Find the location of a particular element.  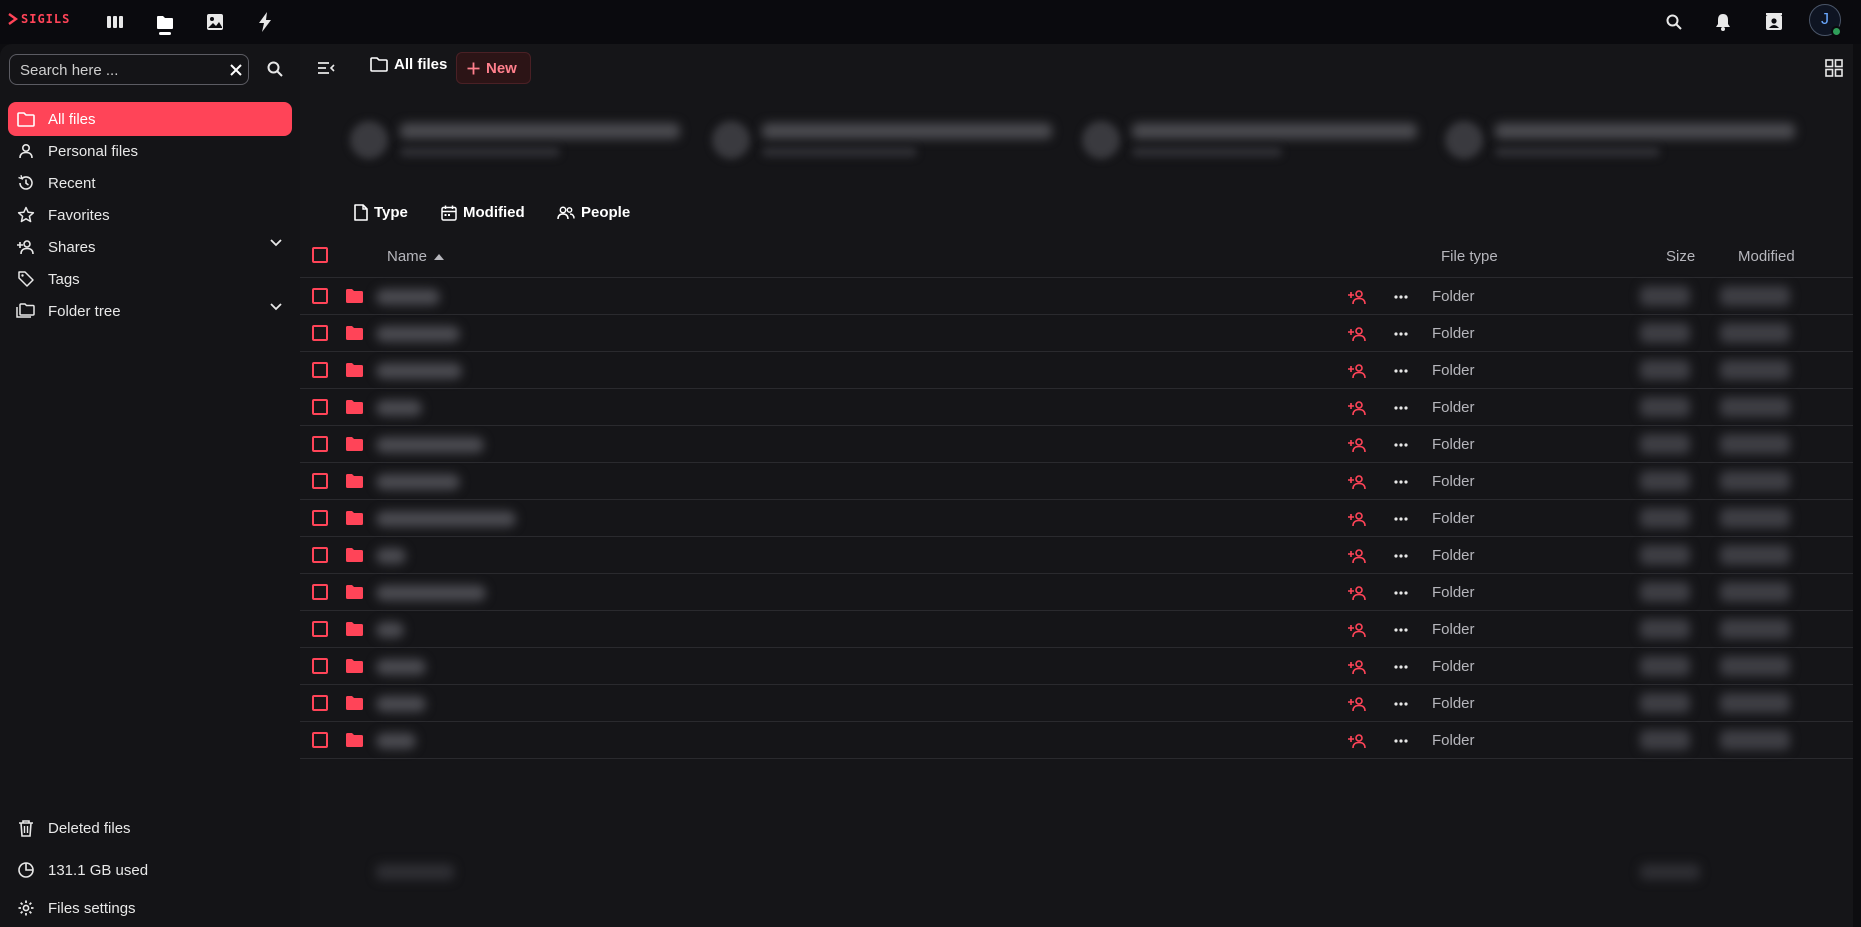

search-input is located at coordinates (120, 70).